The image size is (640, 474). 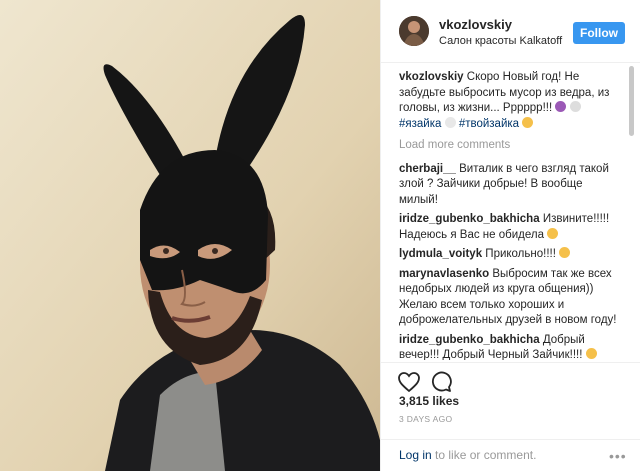 What do you see at coordinates (520, 254) in the screenshot?
I see `comment-text: Прикольно!!!!` at bounding box center [520, 254].